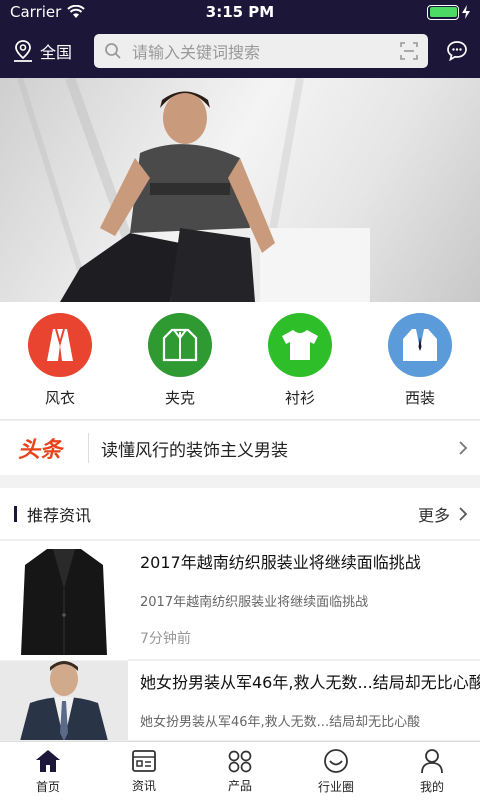  Describe the element at coordinates (419, 398) in the screenshot. I see `category-label: 西装` at that location.